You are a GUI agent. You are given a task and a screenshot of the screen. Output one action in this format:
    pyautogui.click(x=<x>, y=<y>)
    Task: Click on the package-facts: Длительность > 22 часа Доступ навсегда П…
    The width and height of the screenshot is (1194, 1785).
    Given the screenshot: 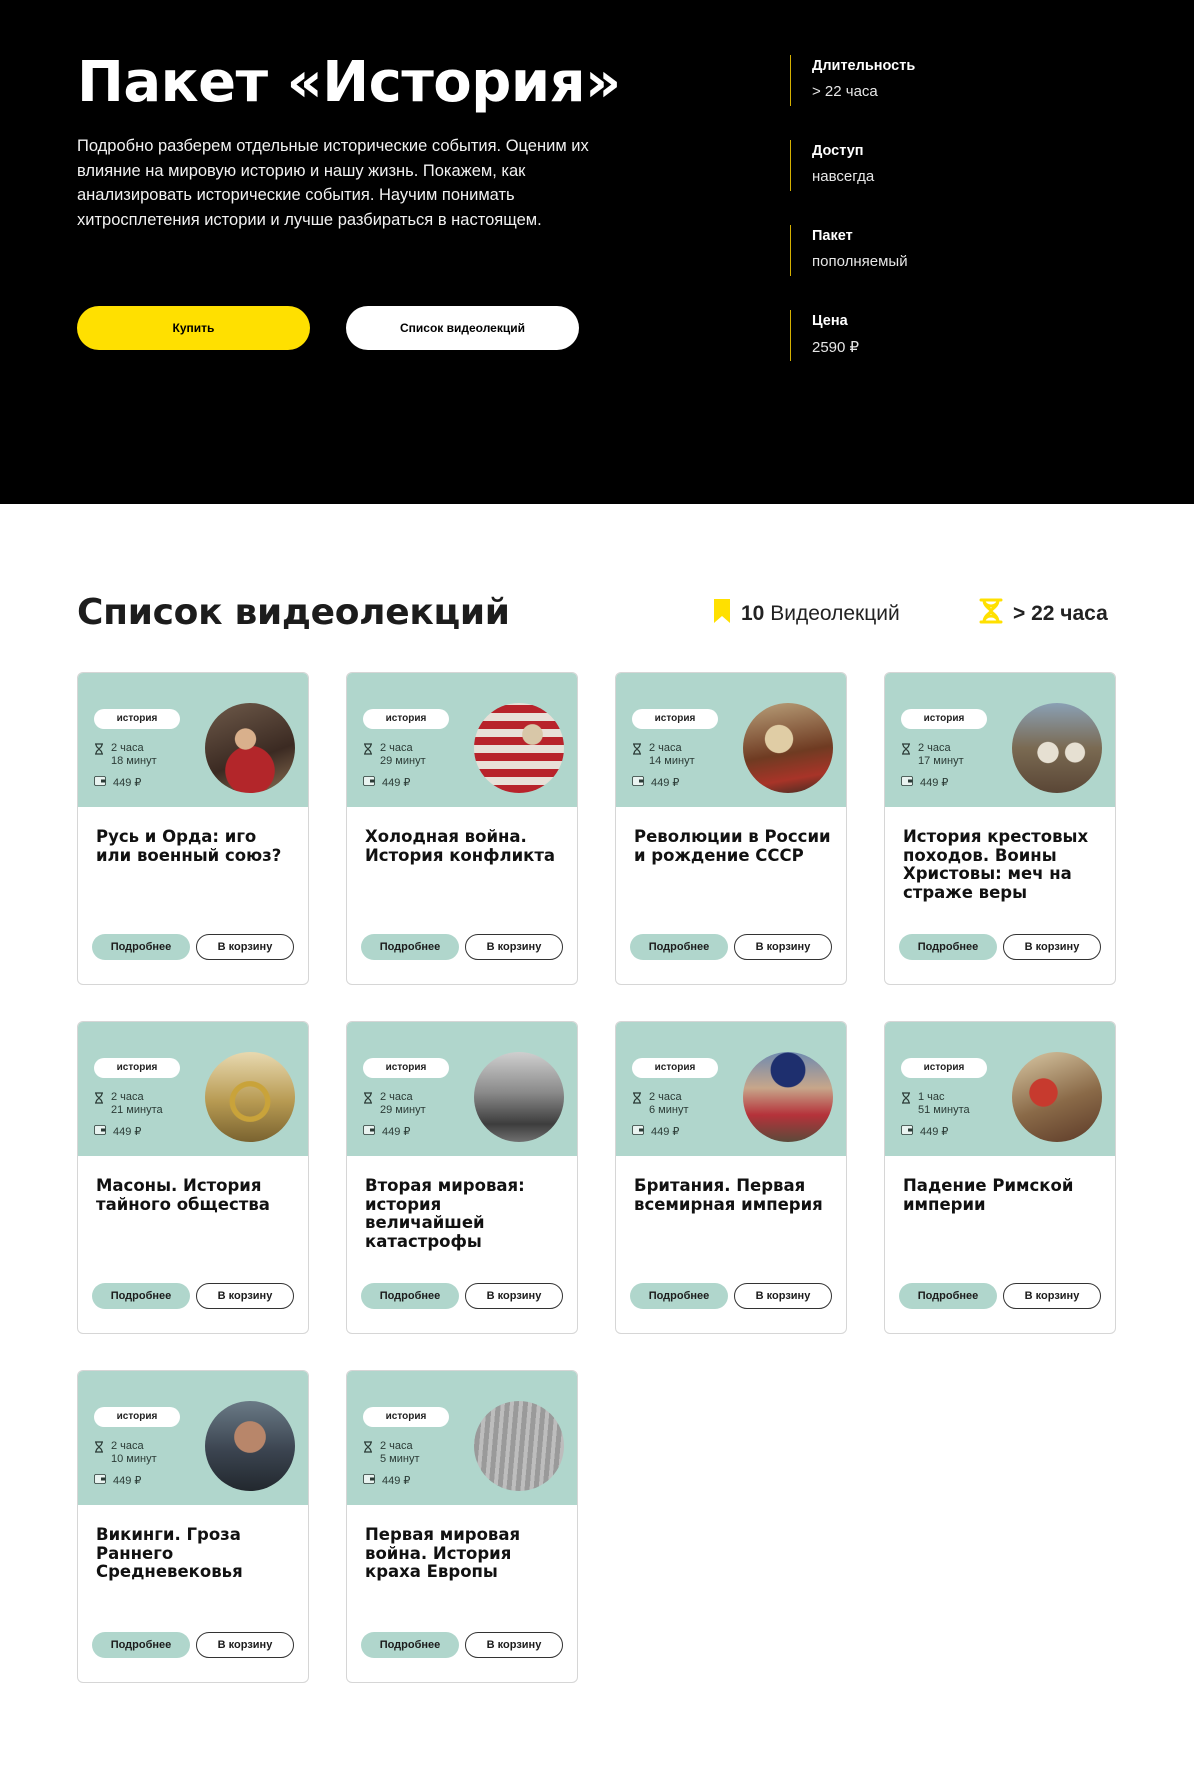 What is the action you would take?
    pyautogui.click(x=852, y=225)
    